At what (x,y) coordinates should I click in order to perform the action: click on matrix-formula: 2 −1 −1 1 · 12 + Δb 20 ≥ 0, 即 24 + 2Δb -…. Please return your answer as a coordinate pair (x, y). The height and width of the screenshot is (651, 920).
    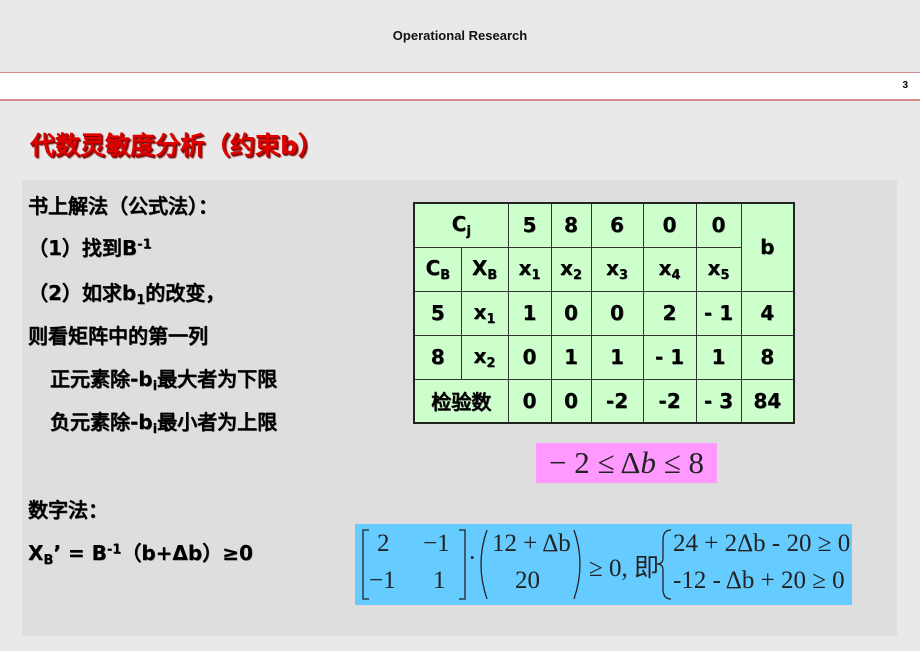
    Looking at the image, I should click on (603, 564).